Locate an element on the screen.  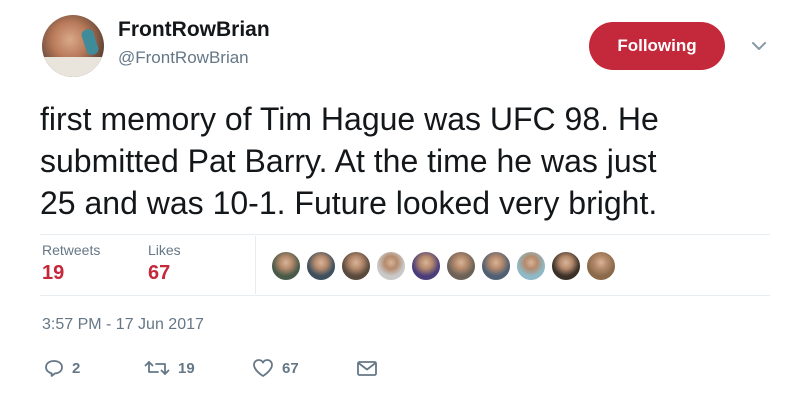
direct-message-button is located at coordinates (367, 368).